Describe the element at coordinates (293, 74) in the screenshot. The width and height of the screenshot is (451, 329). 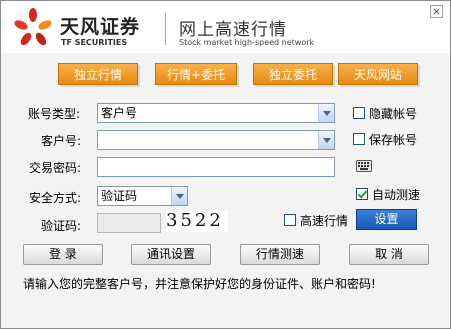
I see `independent-trade-button: 独立委托` at that location.